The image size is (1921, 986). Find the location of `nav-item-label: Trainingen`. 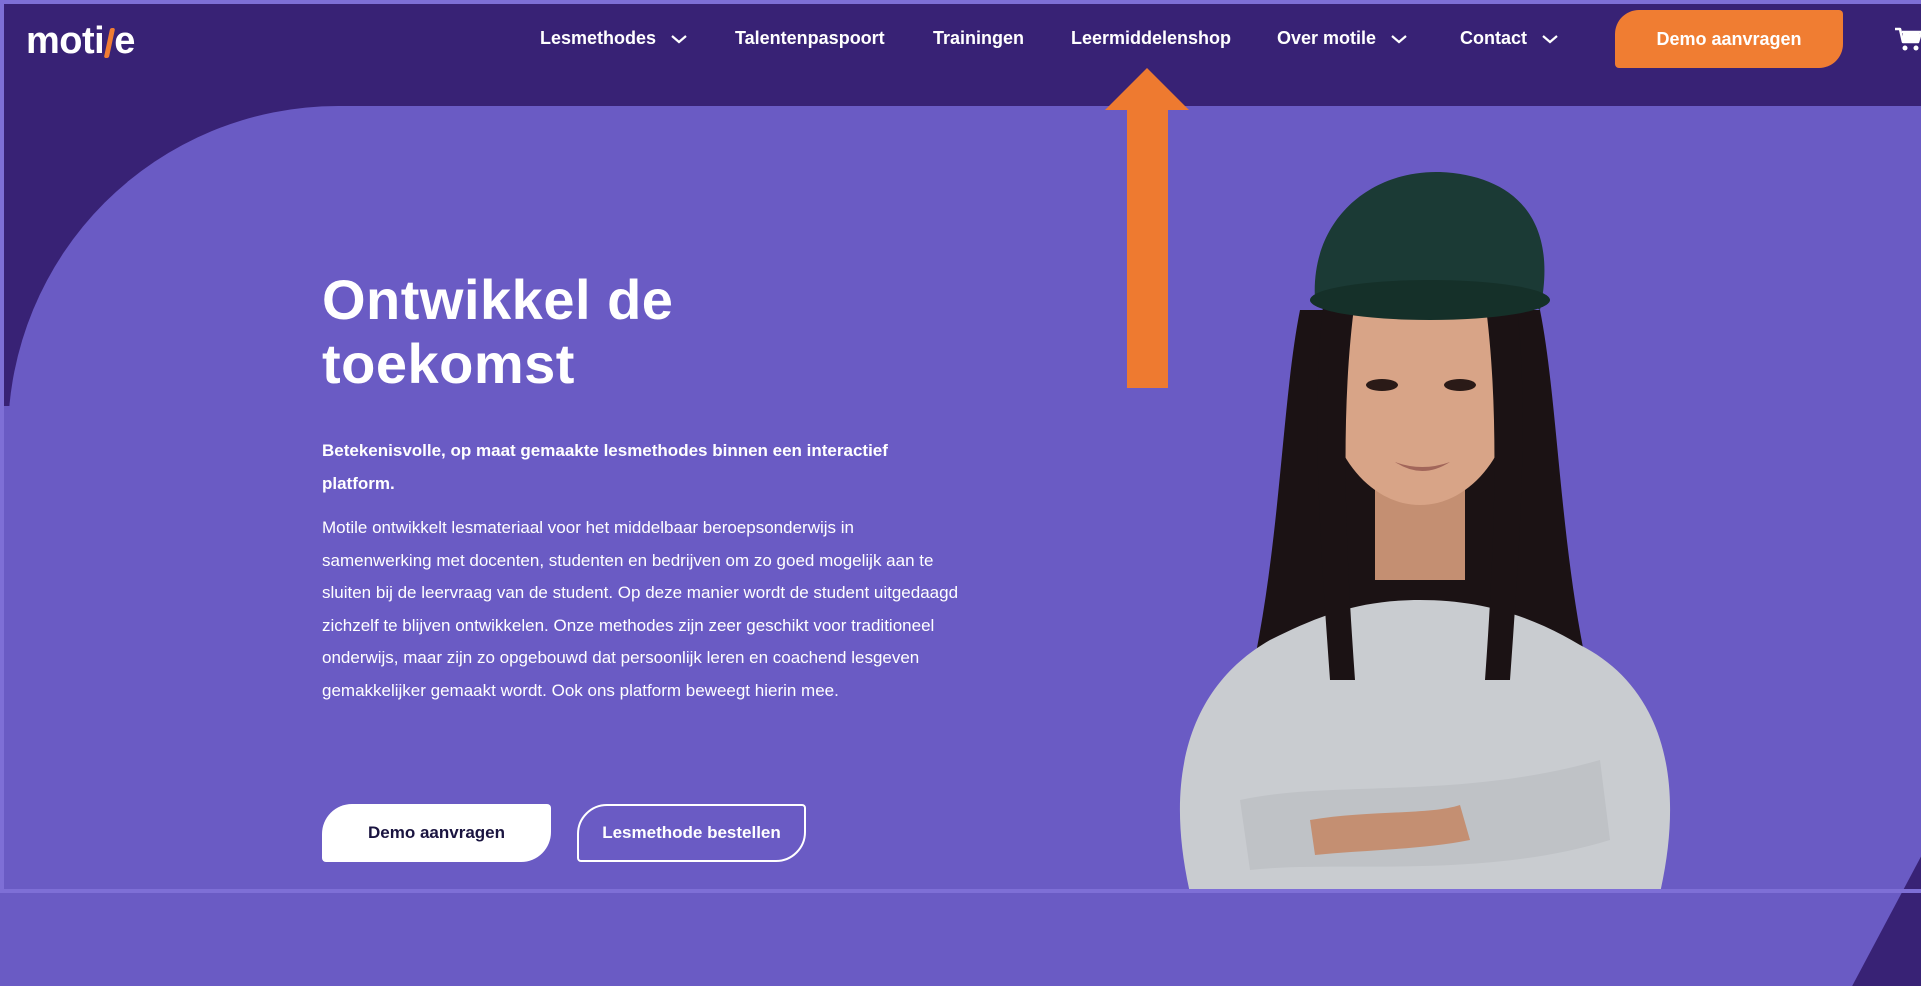

nav-item-label: Trainingen is located at coordinates (979, 38).